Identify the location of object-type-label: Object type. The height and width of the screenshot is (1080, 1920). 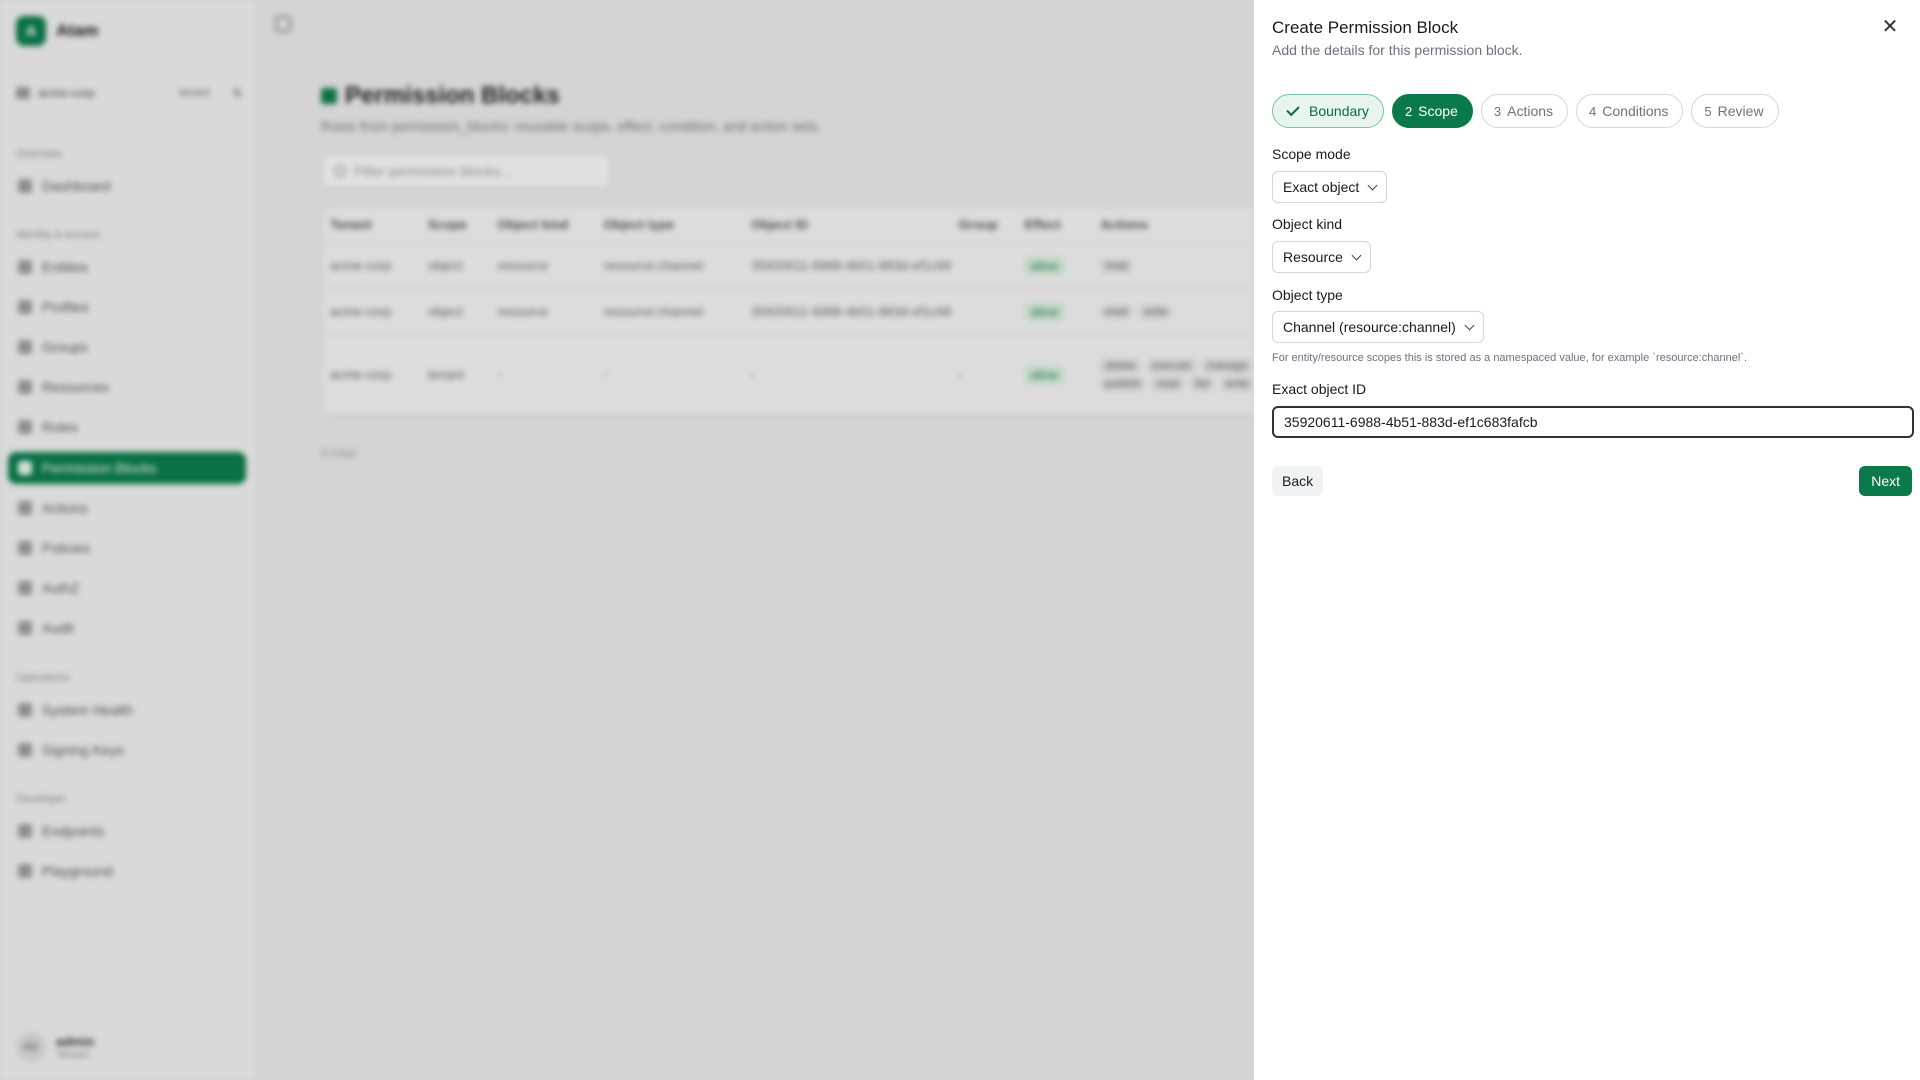
(1307, 295).